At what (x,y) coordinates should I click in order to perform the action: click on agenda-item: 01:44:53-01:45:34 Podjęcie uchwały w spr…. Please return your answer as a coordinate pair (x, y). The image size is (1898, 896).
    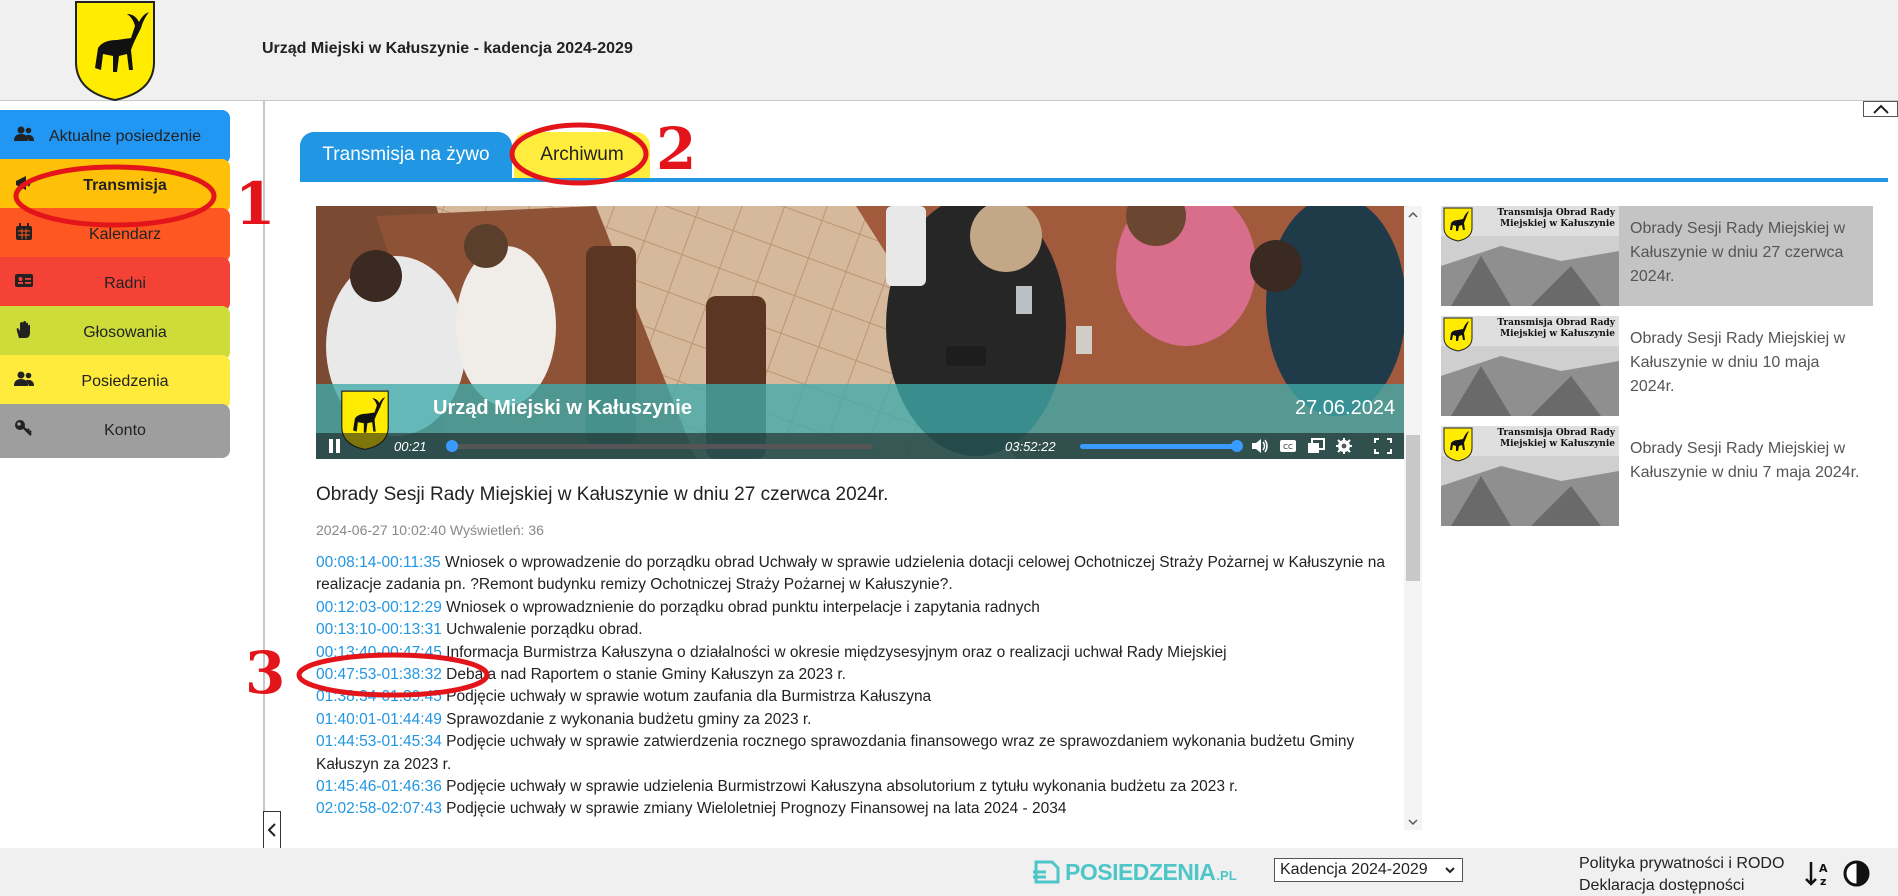
    Looking at the image, I should click on (860, 753).